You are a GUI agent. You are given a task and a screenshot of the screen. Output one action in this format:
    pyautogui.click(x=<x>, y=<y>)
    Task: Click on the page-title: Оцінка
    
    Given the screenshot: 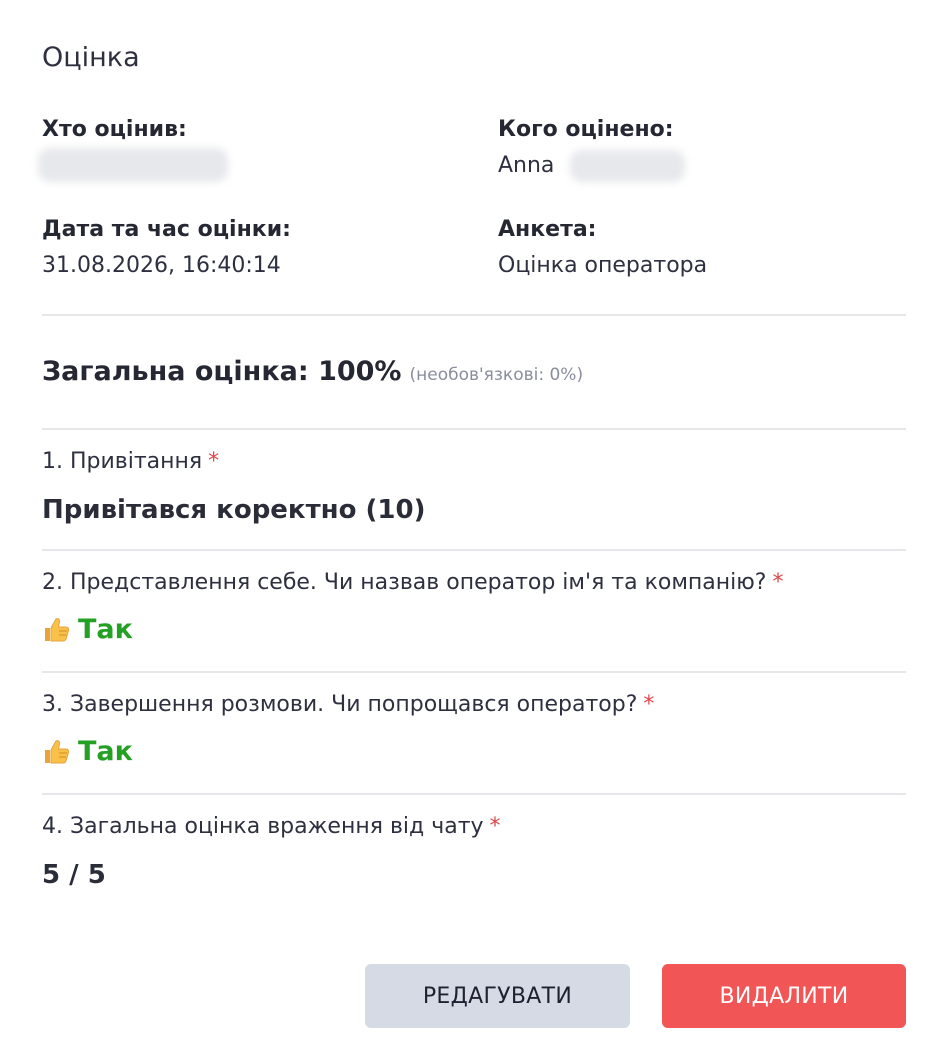 What is the action you would take?
    pyautogui.click(x=91, y=57)
    